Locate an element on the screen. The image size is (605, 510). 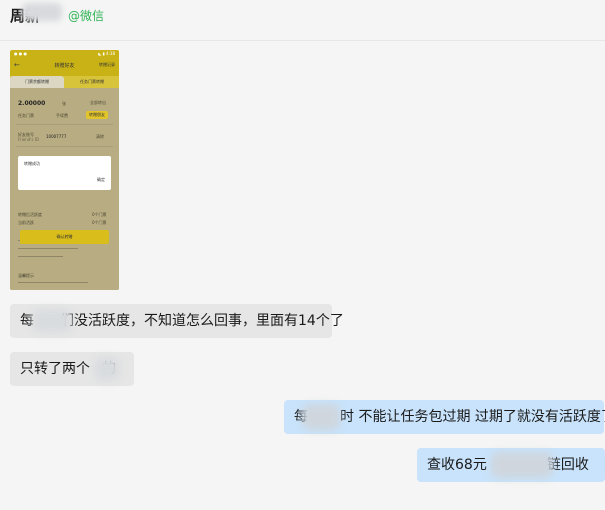
phone-all-btn: 全部转出 is located at coordinates (98, 102).